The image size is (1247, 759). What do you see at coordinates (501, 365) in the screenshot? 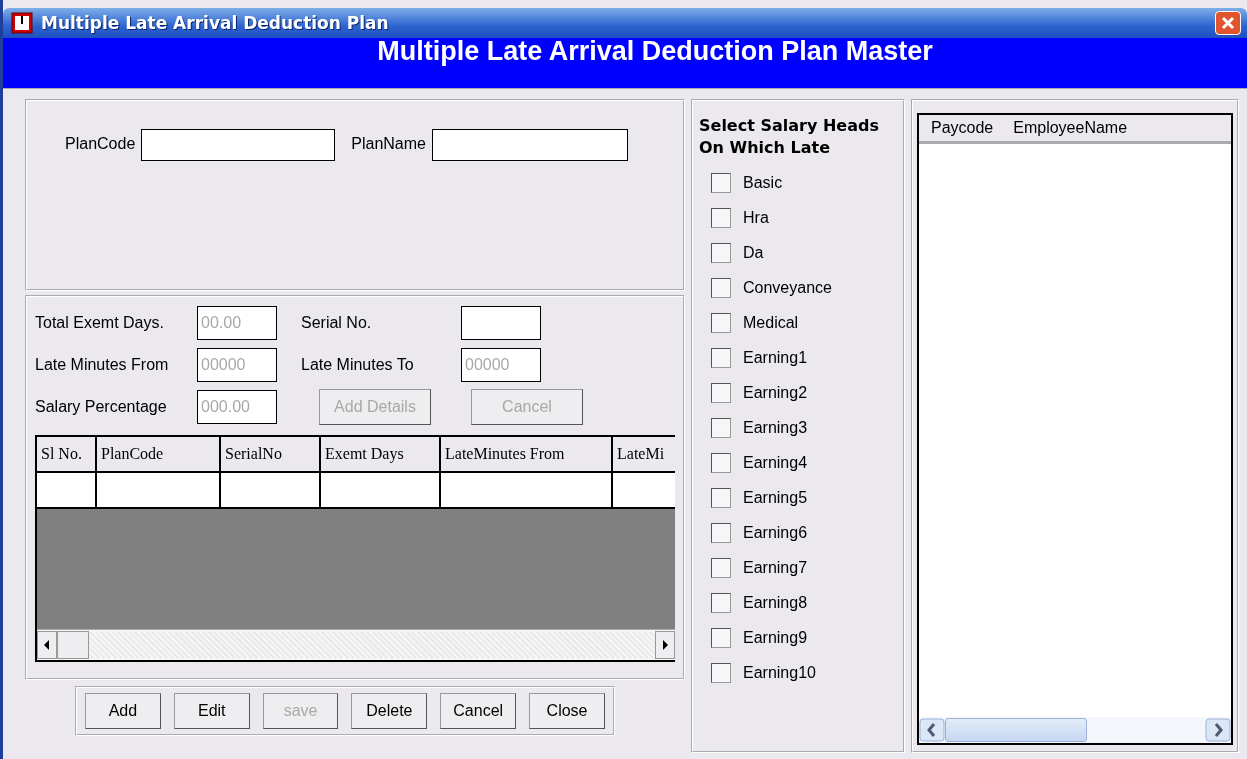
I see `late-minutes-to-field: 00000` at bounding box center [501, 365].